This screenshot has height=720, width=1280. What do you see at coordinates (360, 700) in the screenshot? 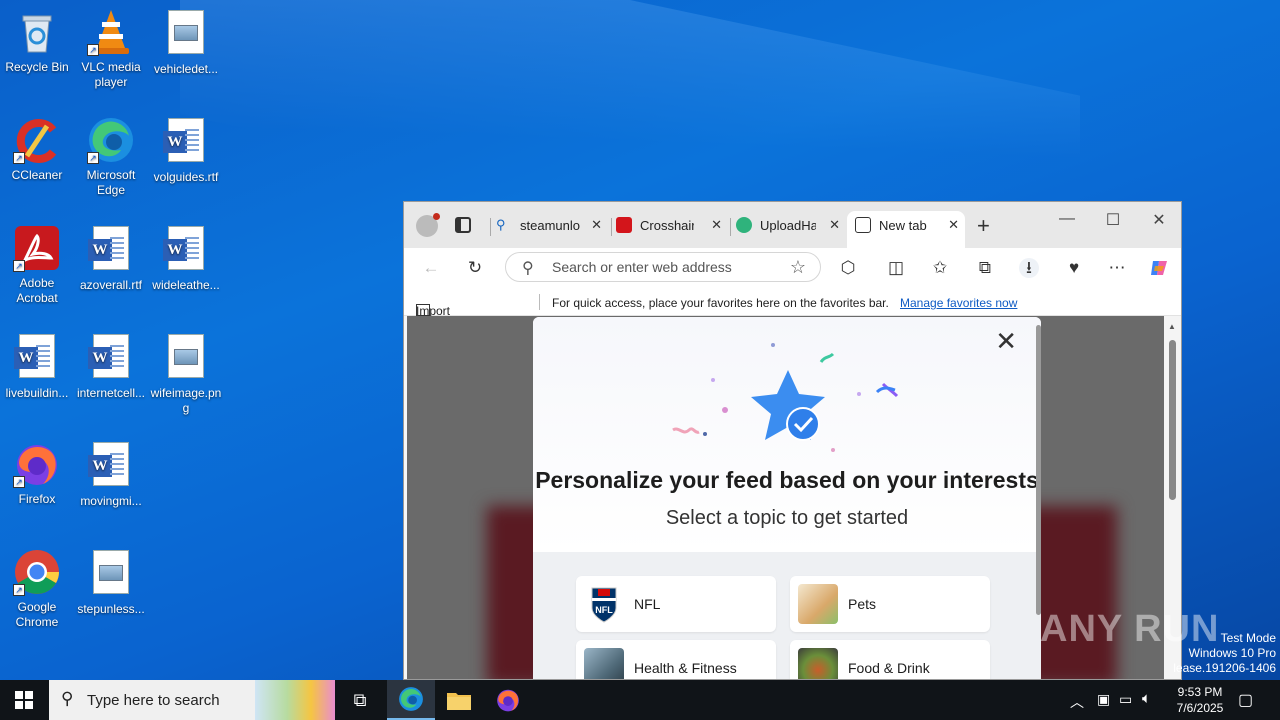
I see `task-view-button: ⧉` at bounding box center [360, 700].